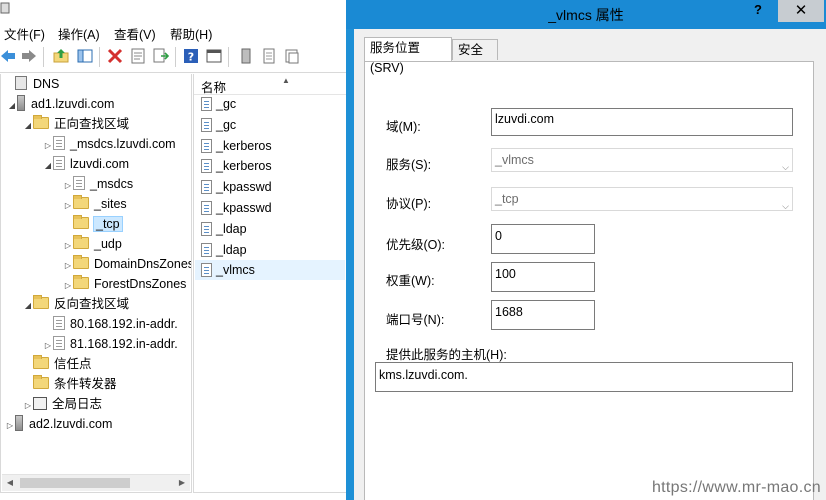 The width and height of the screenshot is (826, 500). I want to click on menu-view: 查看(V), so click(135, 33).